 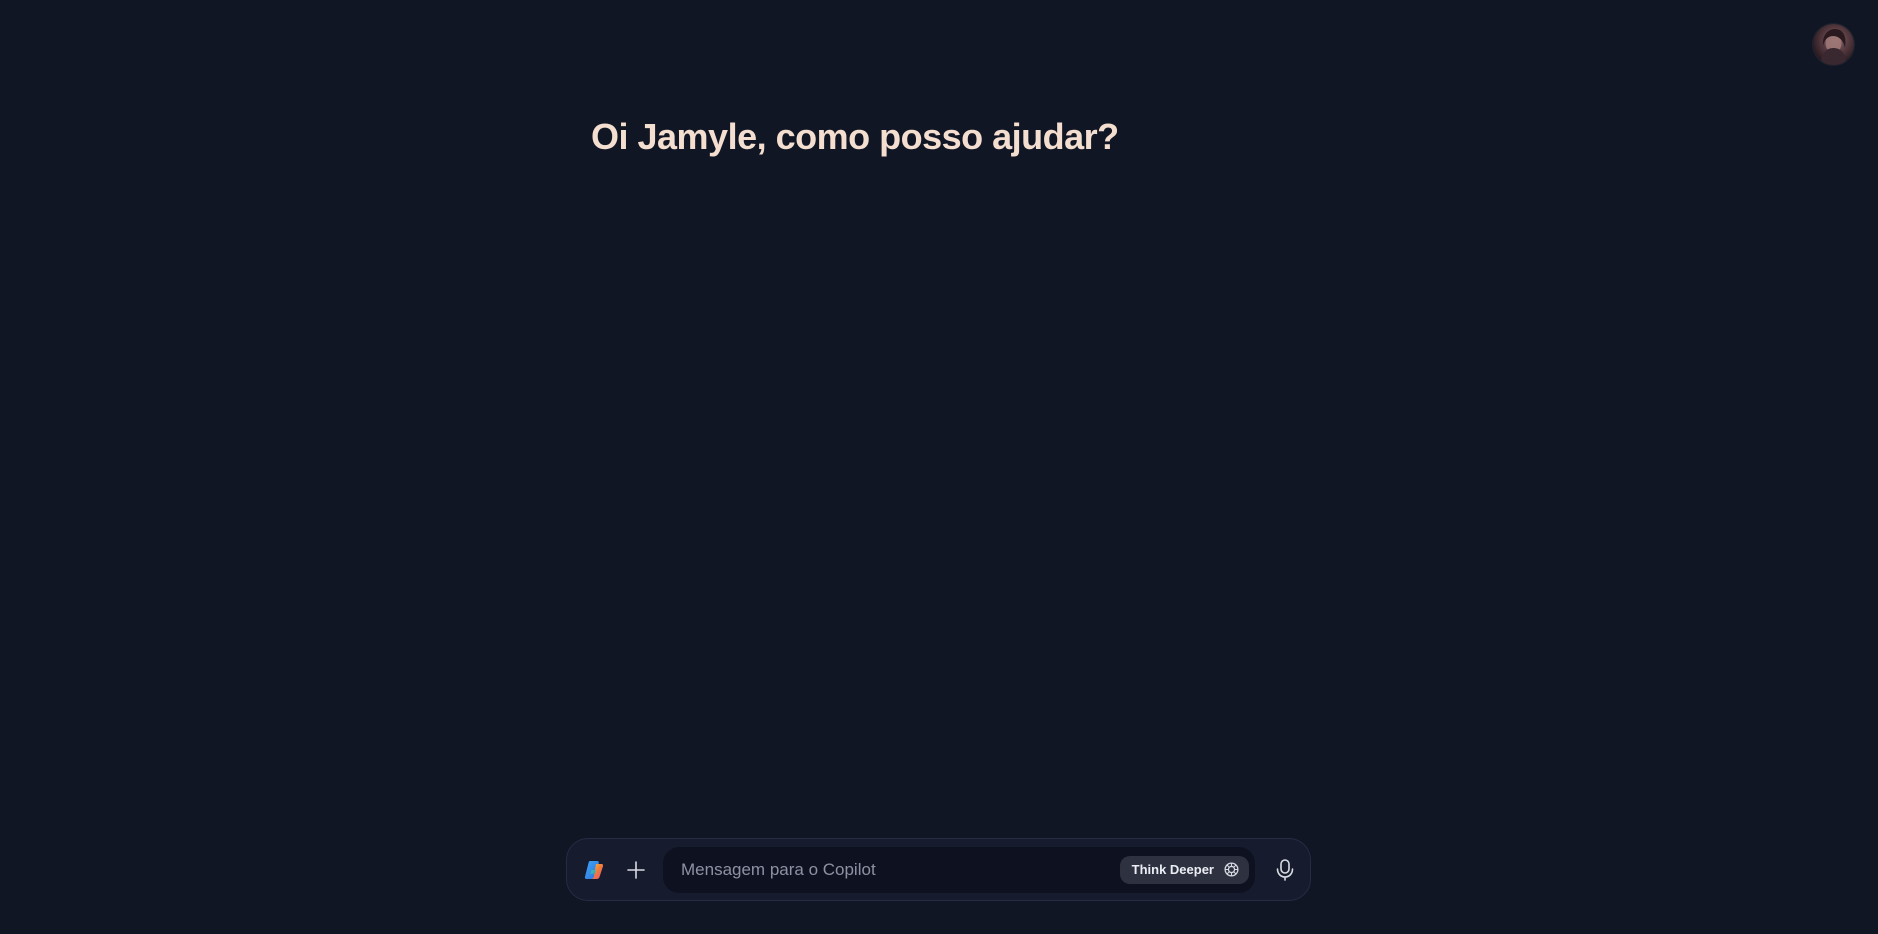 I want to click on greeting-heading: Oi Jamyle, como posso ajudar?, so click(x=855, y=136).